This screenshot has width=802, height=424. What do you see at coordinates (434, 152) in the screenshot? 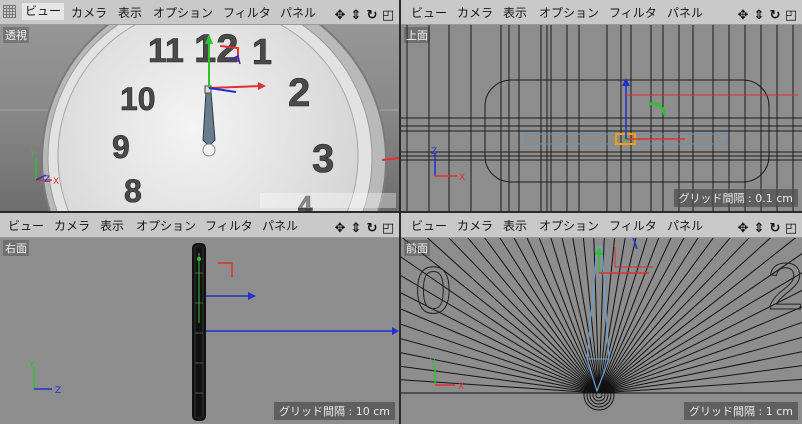
I see `axis-z-label-top: Z` at bounding box center [434, 152].